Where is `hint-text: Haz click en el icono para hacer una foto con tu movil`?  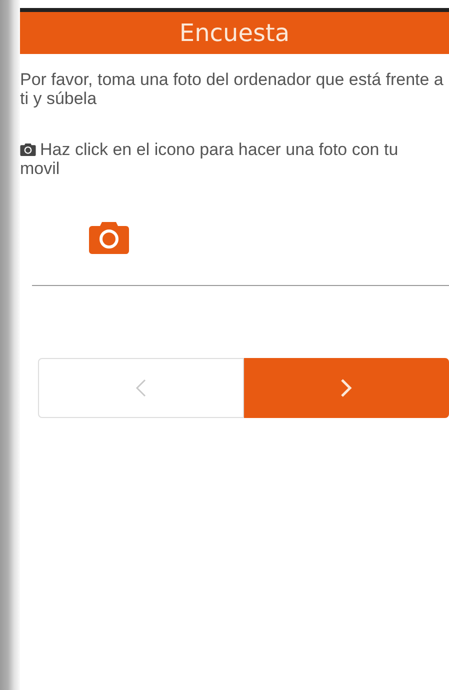 hint-text: Haz click en el icono para hacer una foto con tu movil is located at coordinates (210, 159).